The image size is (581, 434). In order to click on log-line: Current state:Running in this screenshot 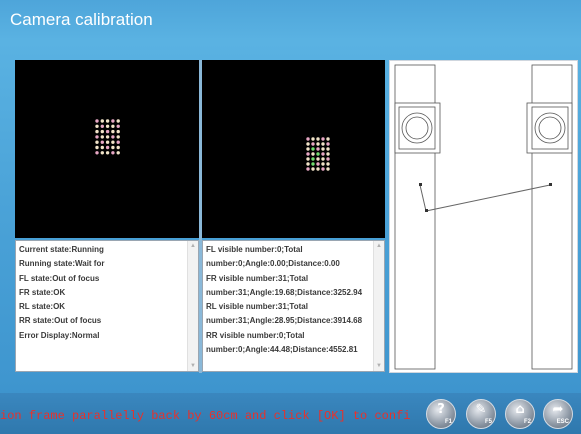, I will do `click(61, 249)`.